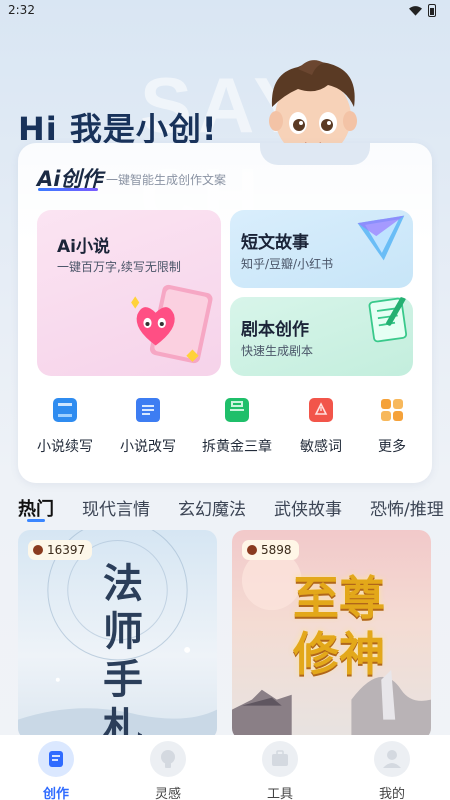  What do you see at coordinates (321, 427) in the screenshot?
I see `tool-sensitive-words: 敏感词` at bounding box center [321, 427].